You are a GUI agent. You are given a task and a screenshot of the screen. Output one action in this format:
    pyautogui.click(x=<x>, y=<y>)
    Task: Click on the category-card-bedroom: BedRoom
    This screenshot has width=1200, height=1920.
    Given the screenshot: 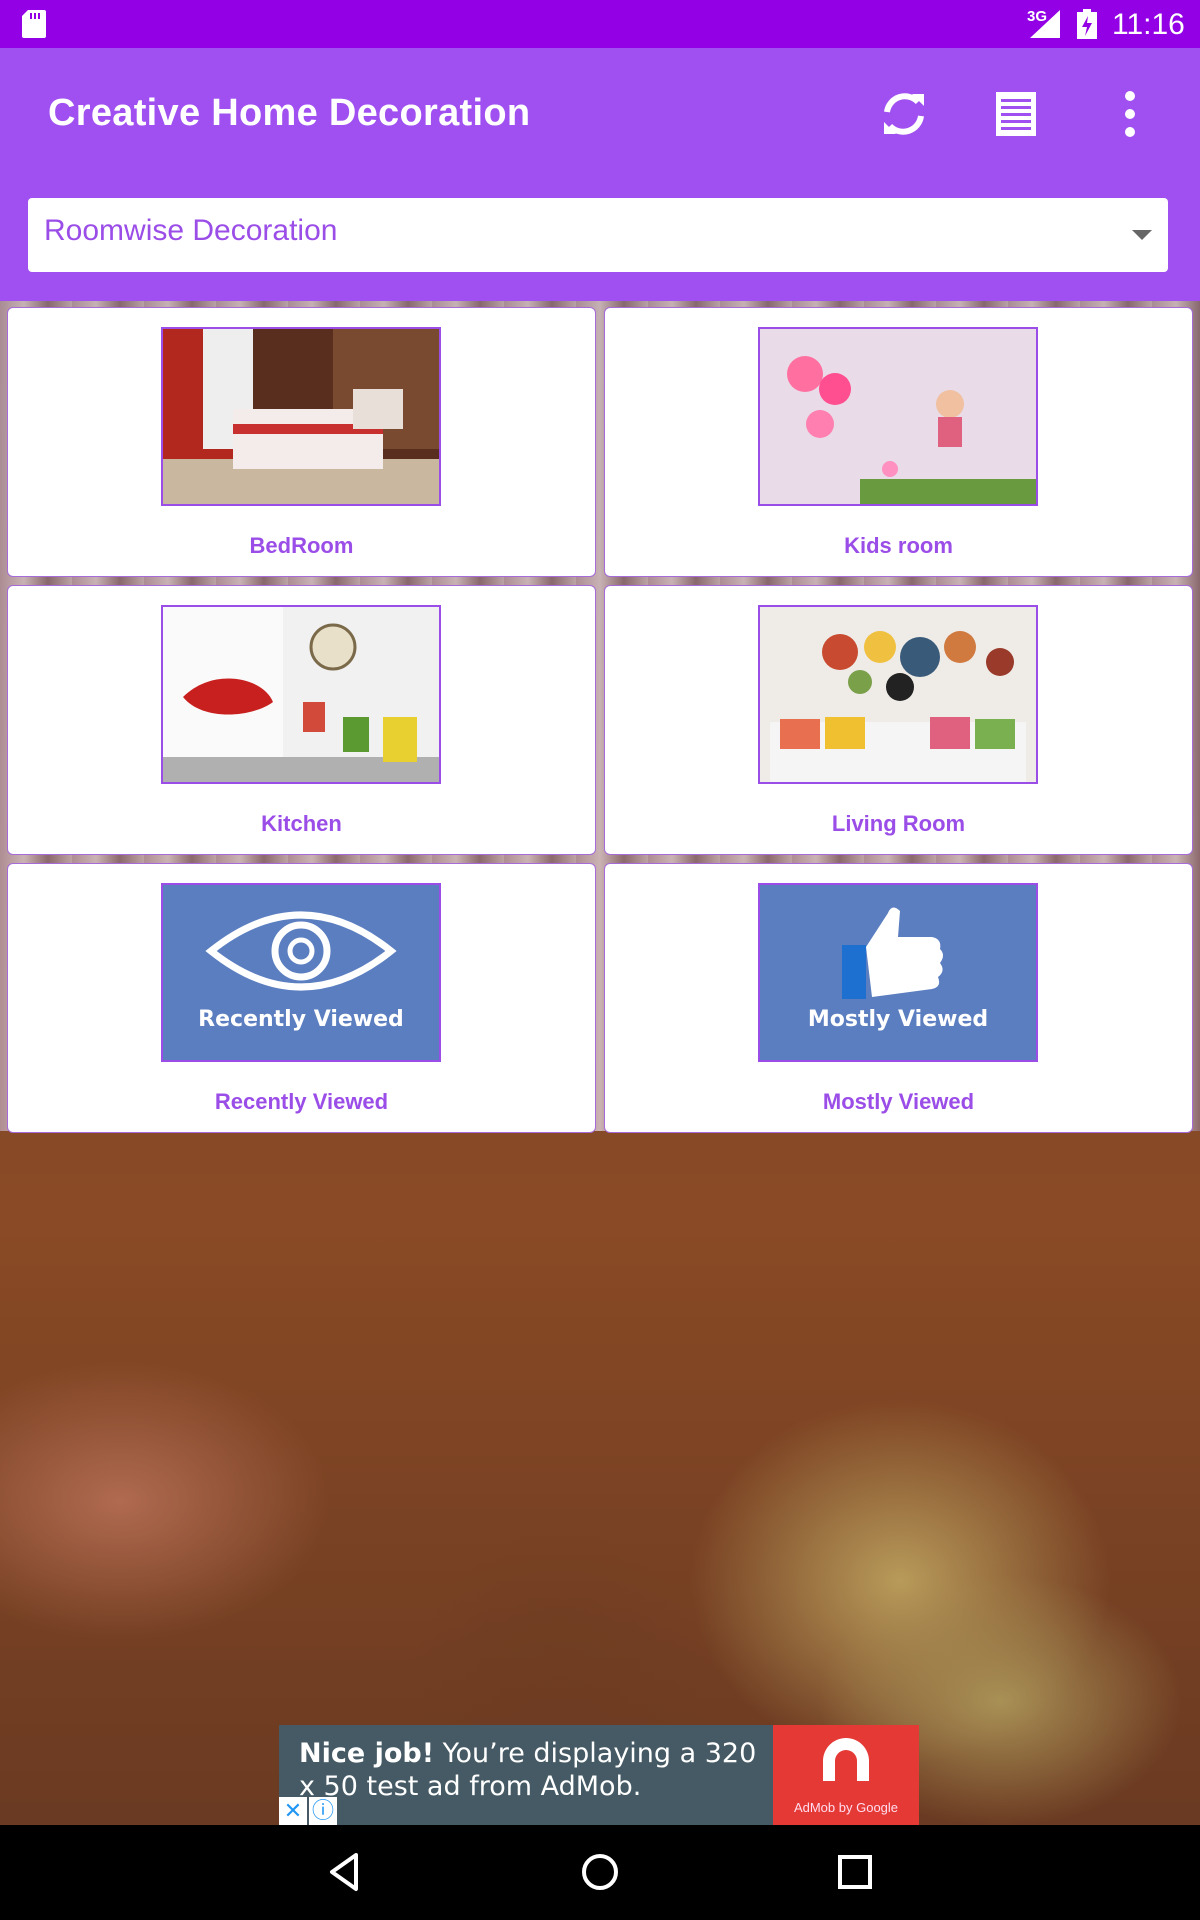 What is the action you would take?
    pyautogui.click(x=301, y=442)
    